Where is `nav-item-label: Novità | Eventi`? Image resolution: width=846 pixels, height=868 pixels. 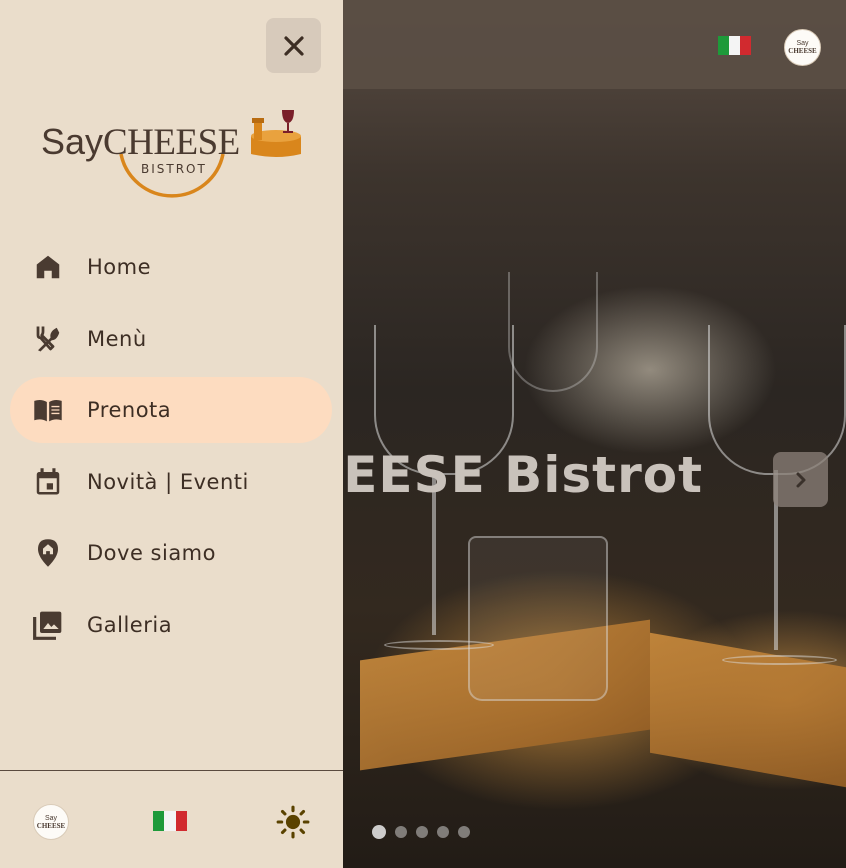 nav-item-label: Novità | Eventi is located at coordinates (168, 481).